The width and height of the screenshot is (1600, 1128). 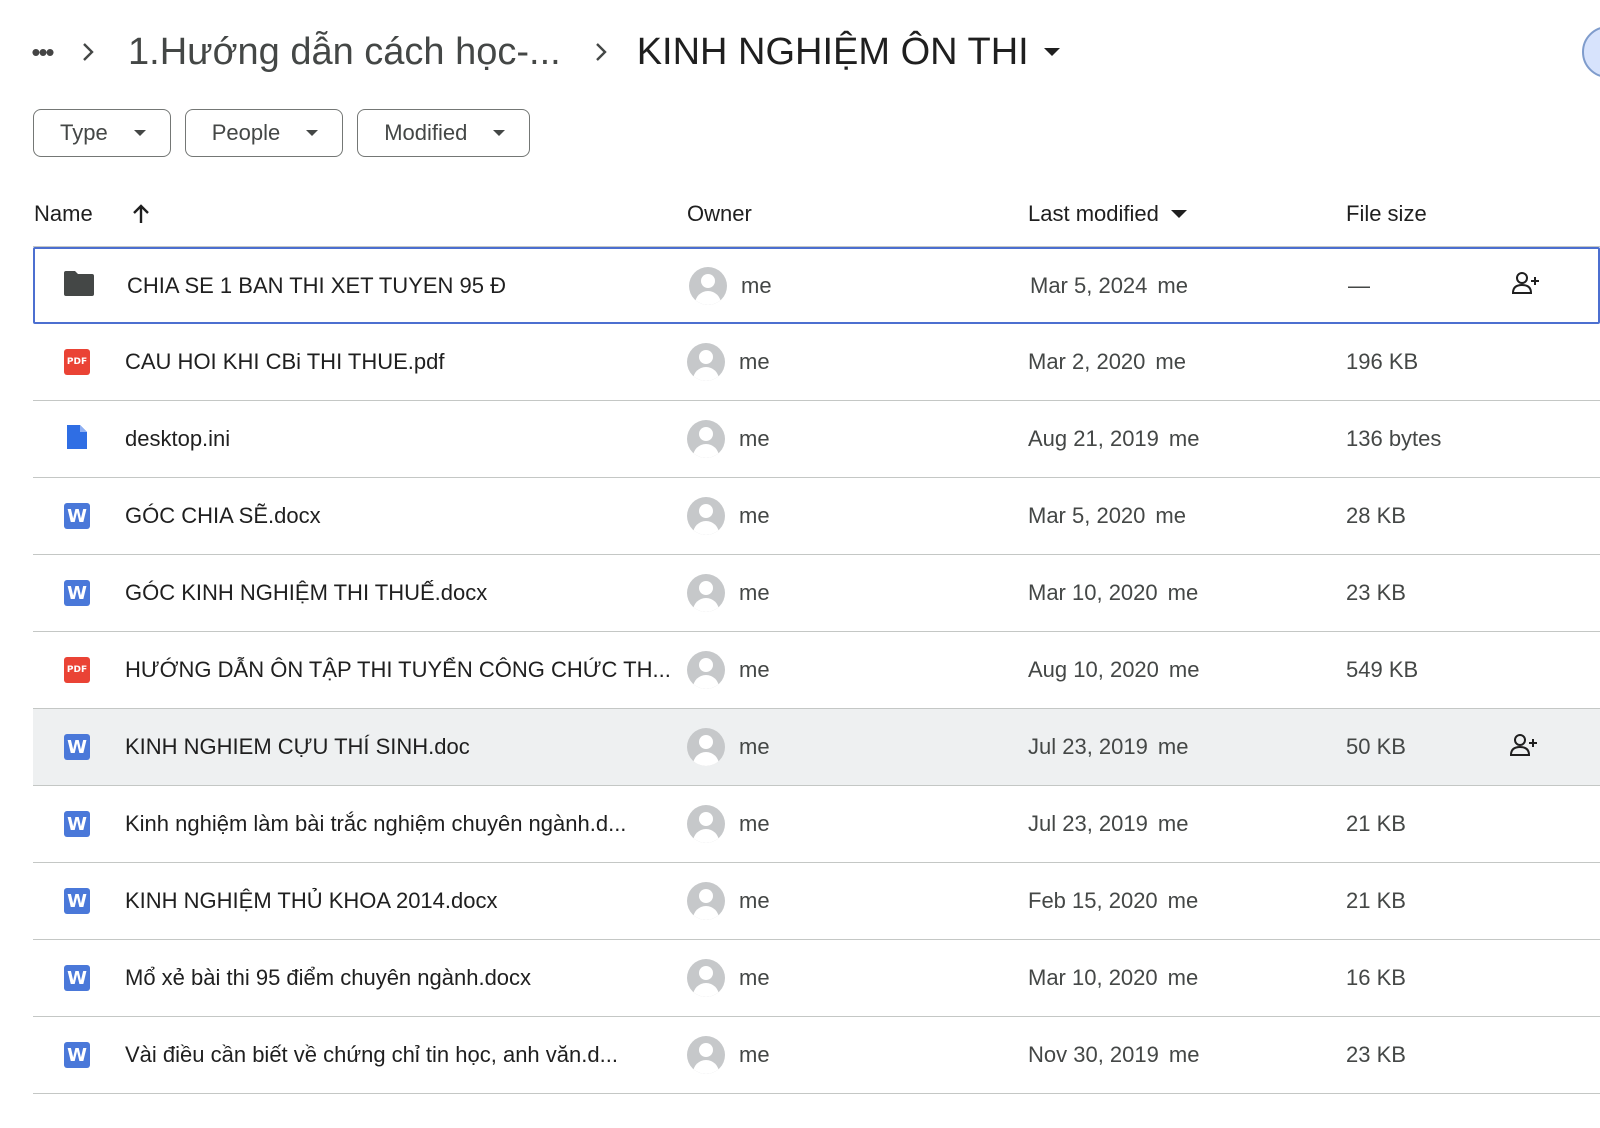 I want to click on file-size: —, so click(x=1359, y=285).